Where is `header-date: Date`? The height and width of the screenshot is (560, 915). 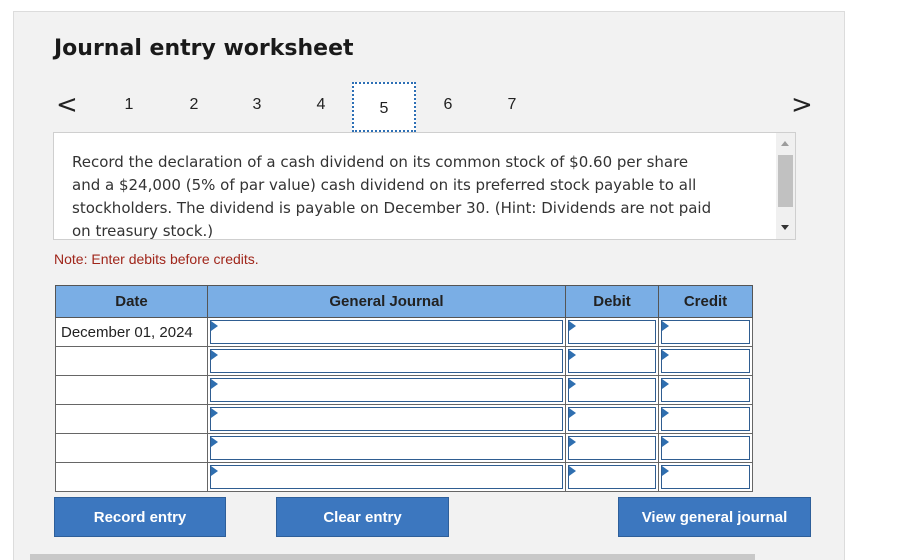 header-date: Date is located at coordinates (131, 301).